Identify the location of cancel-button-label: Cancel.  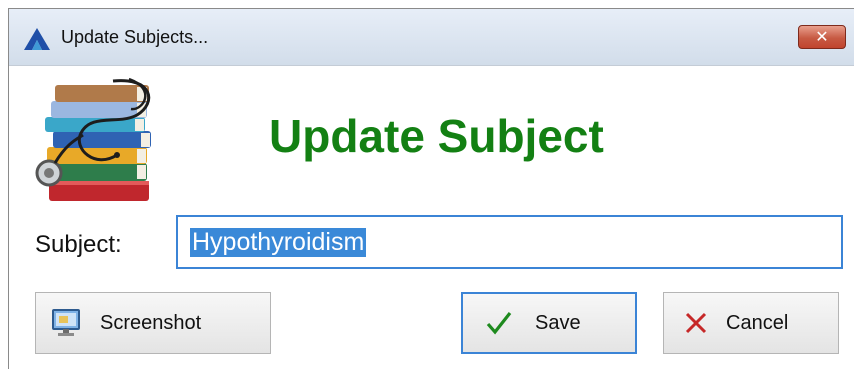
(757, 322).